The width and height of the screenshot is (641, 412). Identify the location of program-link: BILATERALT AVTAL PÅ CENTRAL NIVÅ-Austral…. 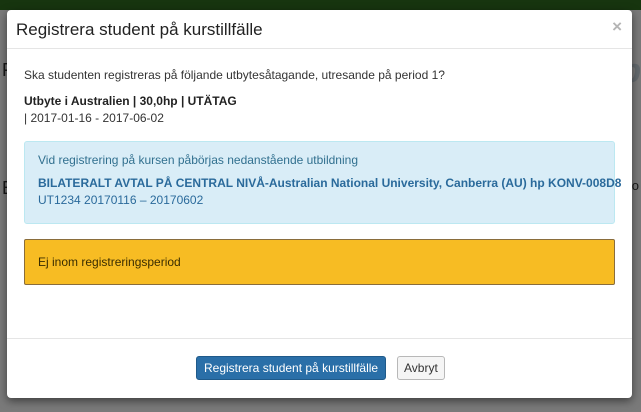
(329, 183).